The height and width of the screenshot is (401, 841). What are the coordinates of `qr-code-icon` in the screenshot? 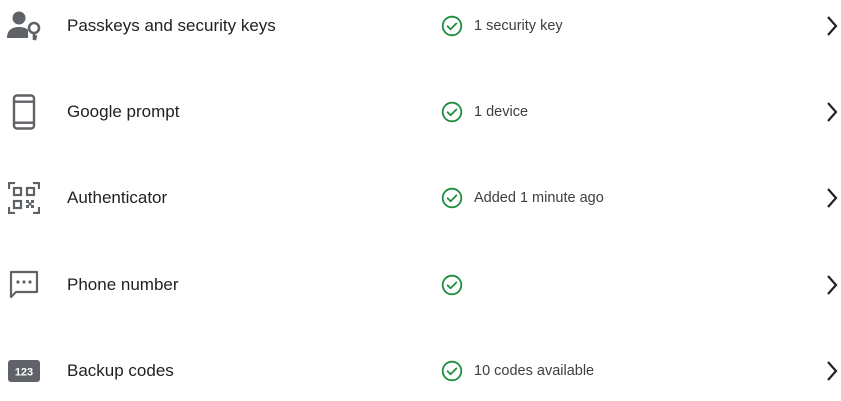 It's located at (24, 198).